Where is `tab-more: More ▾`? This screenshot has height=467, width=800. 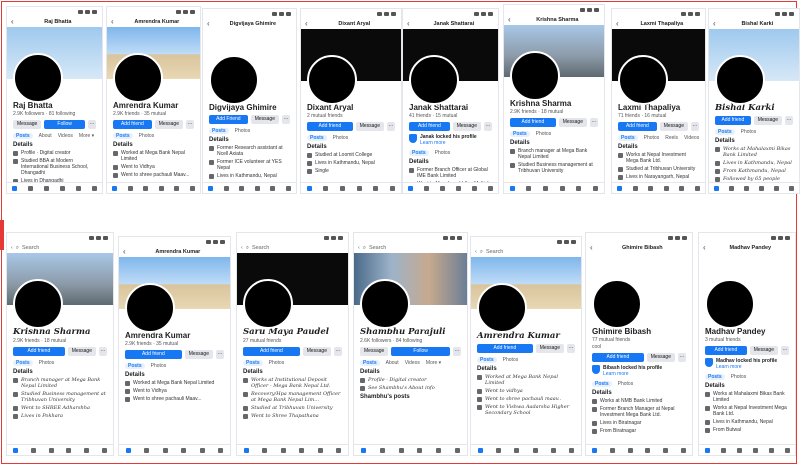 tab-more: More ▾ is located at coordinates (433, 363).